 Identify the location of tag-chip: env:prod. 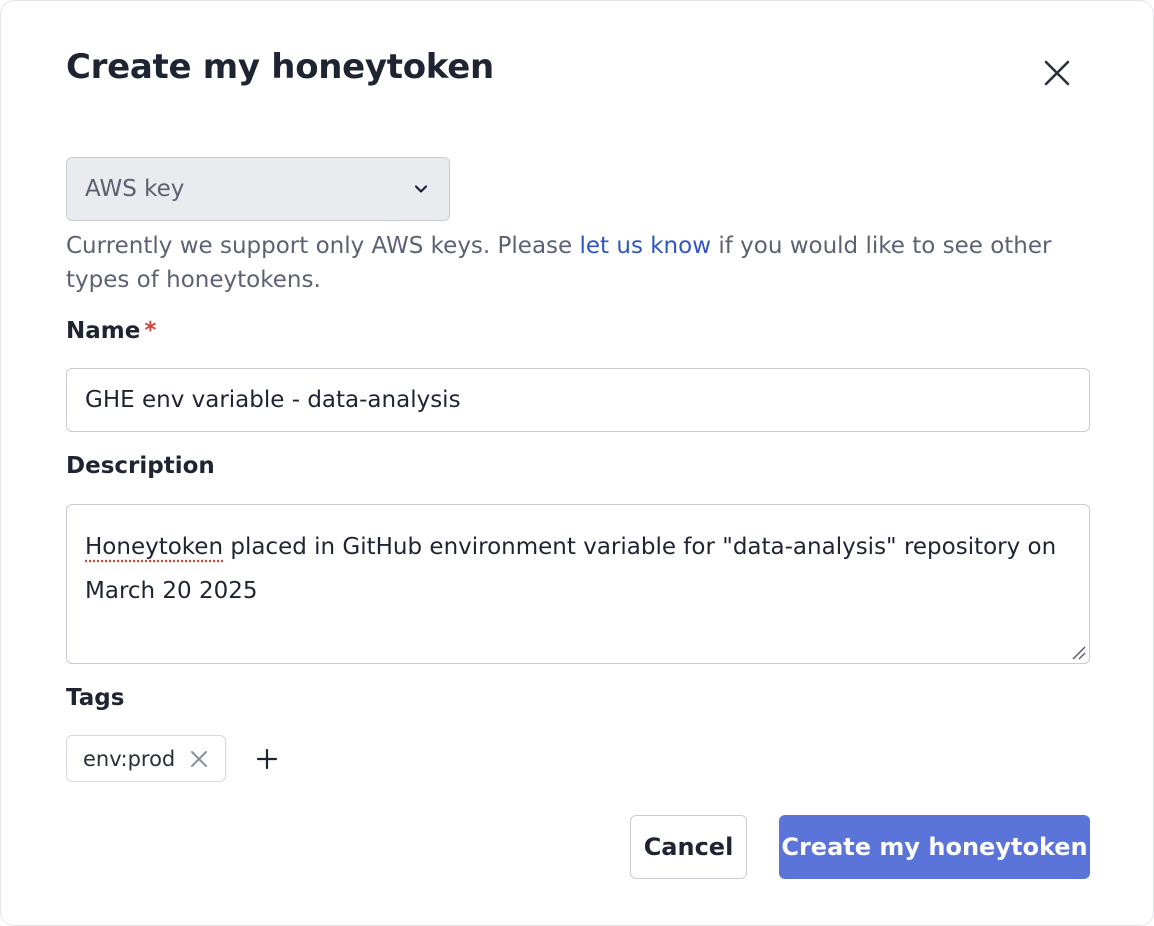
(146, 758).